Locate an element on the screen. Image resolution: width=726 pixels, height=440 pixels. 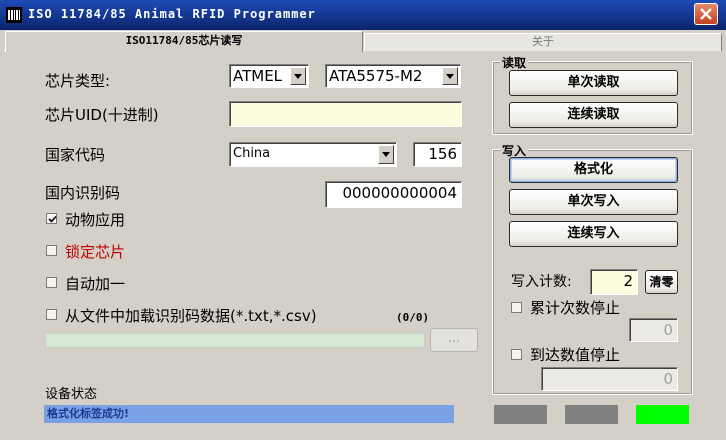
animal-use-checkbox is located at coordinates (51, 218).